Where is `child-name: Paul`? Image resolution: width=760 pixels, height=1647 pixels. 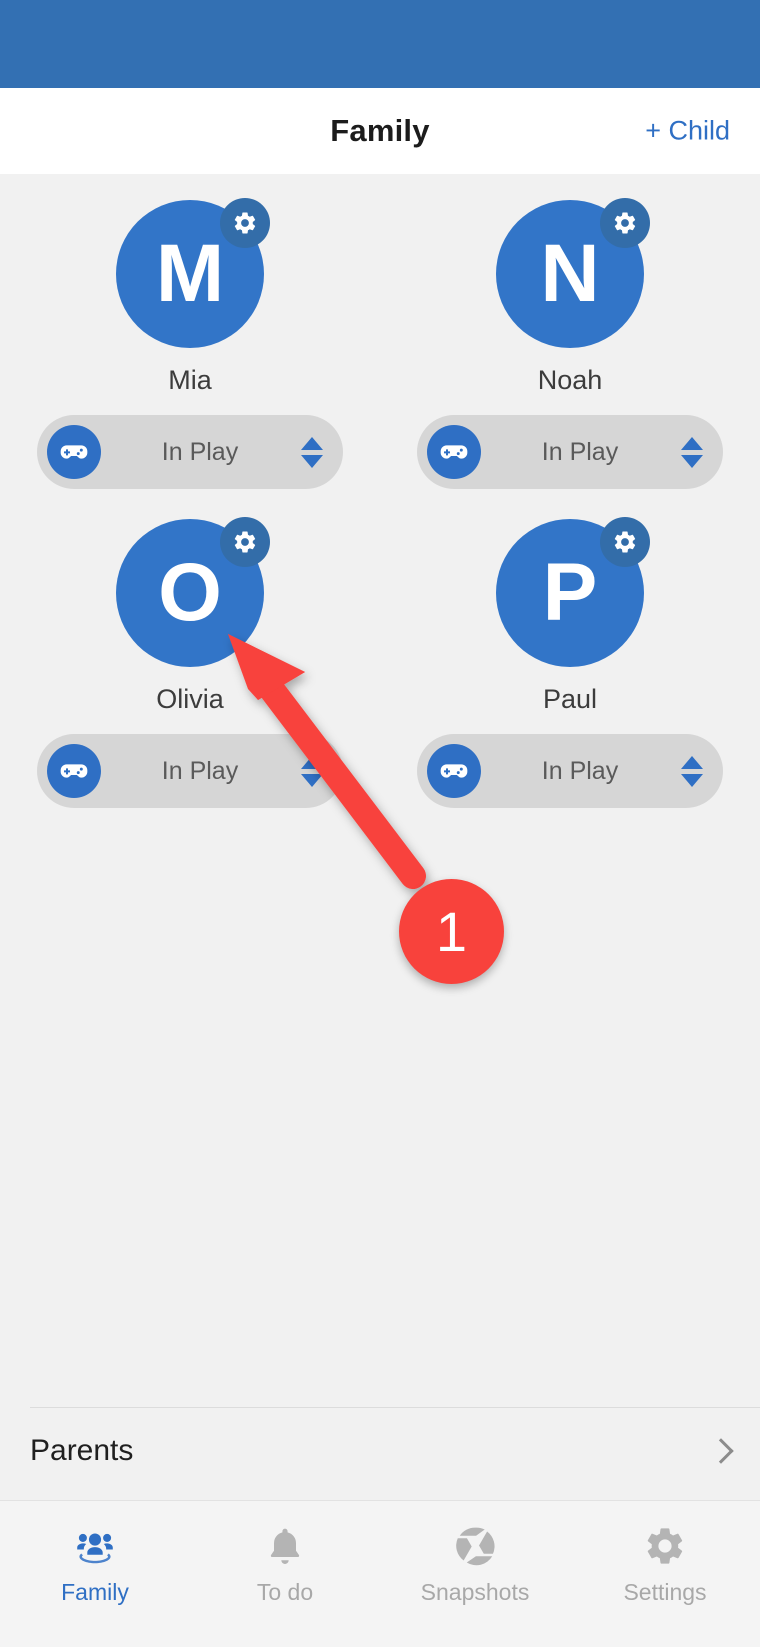
child-name: Paul is located at coordinates (570, 699).